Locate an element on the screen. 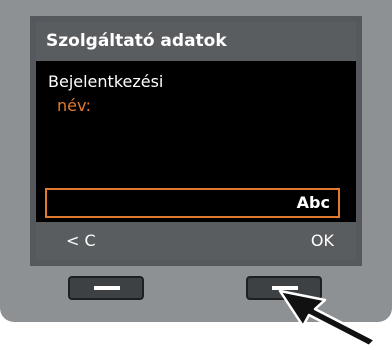  input-mode-indicator: Abc is located at coordinates (313, 202).